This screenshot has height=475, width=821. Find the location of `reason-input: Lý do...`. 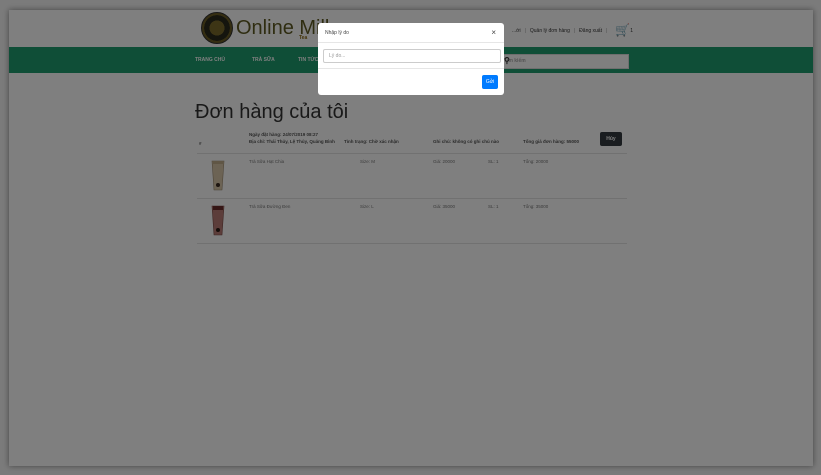

reason-input: Lý do... is located at coordinates (412, 56).